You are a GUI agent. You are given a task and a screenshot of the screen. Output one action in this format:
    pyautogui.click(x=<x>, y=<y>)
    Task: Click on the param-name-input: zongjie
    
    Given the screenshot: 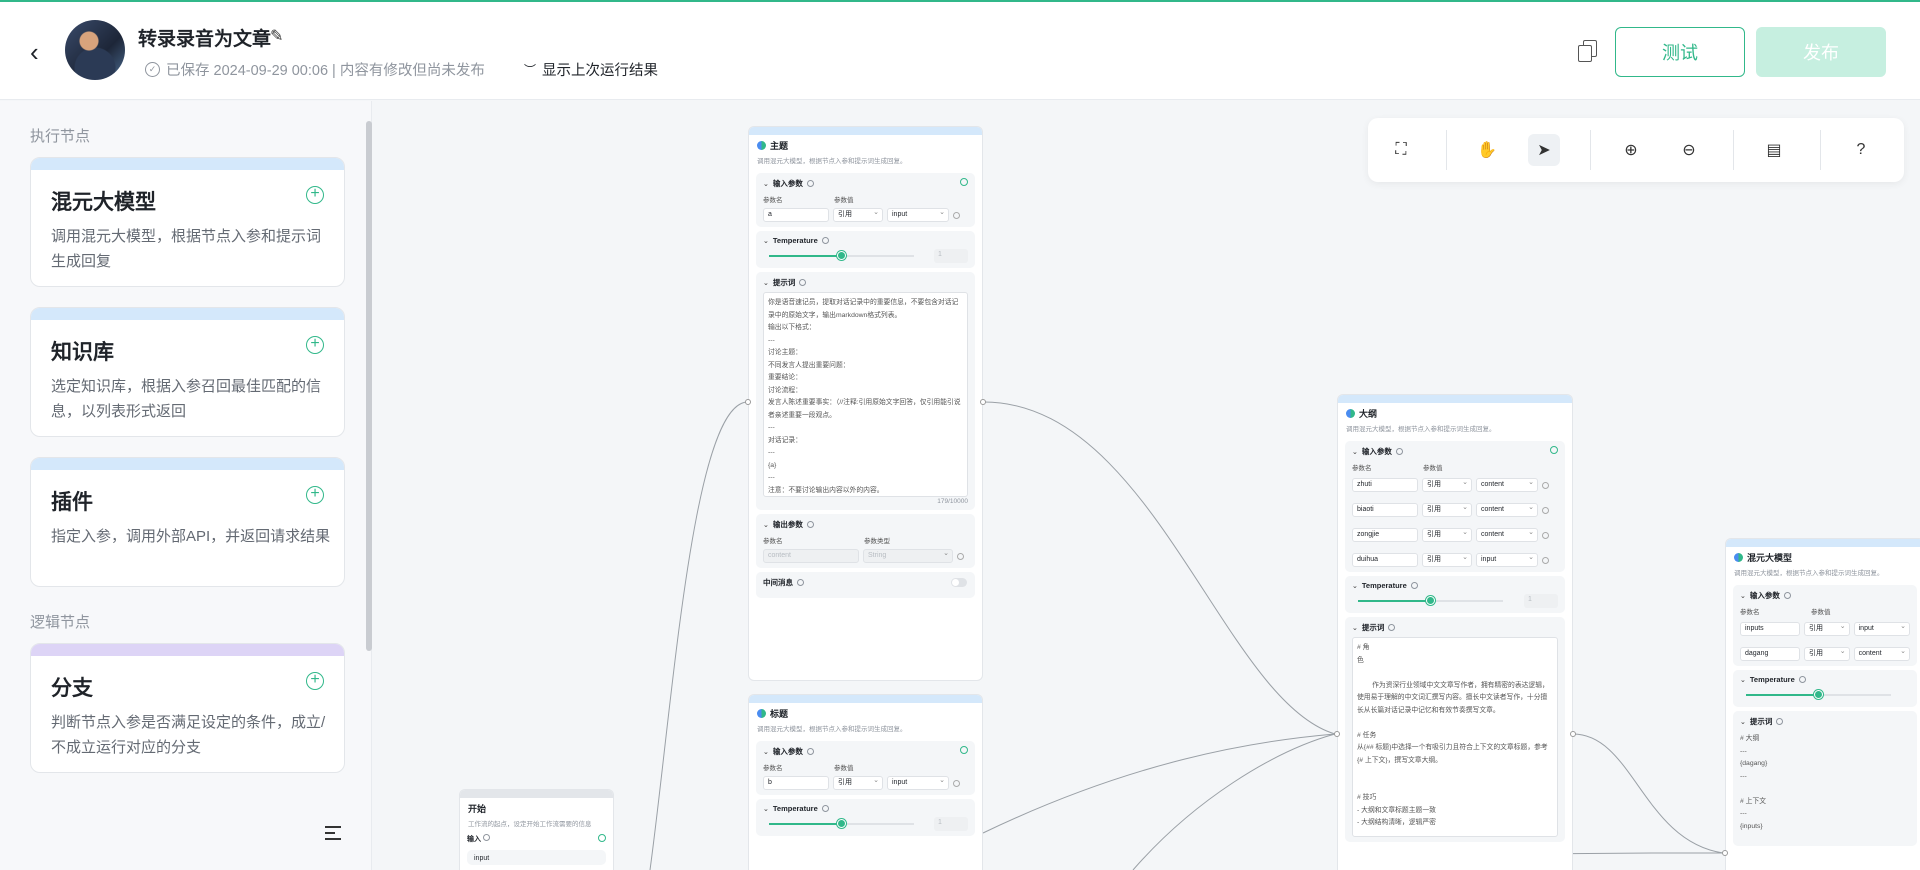 What is the action you would take?
    pyautogui.click(x=1385, y=535)
    